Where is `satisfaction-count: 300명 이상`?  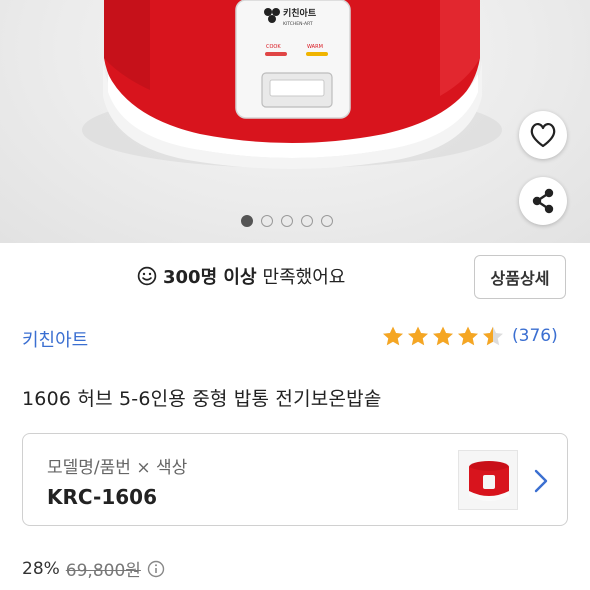
satisfaction-count: 300명 이상 is located at coordinates (210, 277).